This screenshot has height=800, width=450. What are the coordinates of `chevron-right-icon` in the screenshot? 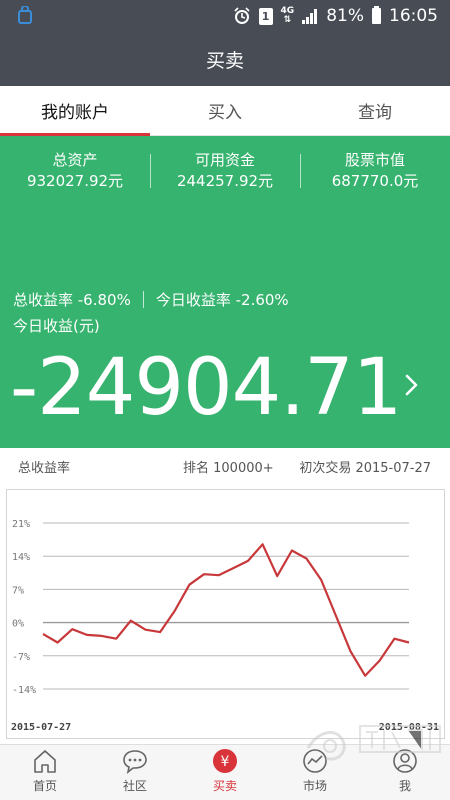 It's located at (412, 385).